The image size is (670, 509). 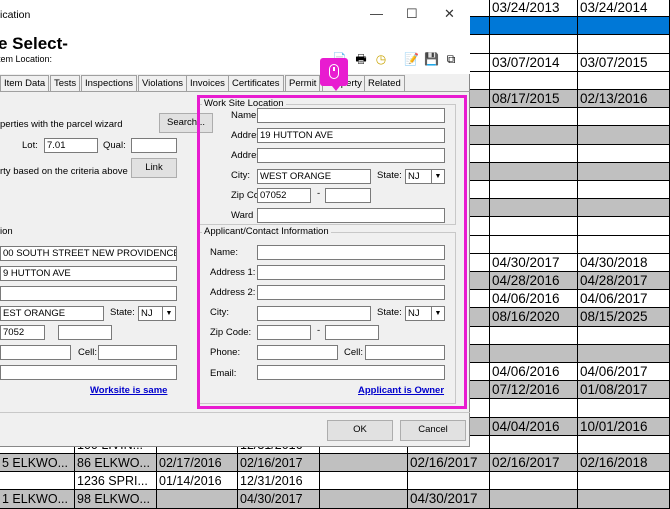 What do you see at coordinates (128, 390) in the screenshot?
I see `worksite-is-same-link: Worksite is same` at bounding box center [128, 390].